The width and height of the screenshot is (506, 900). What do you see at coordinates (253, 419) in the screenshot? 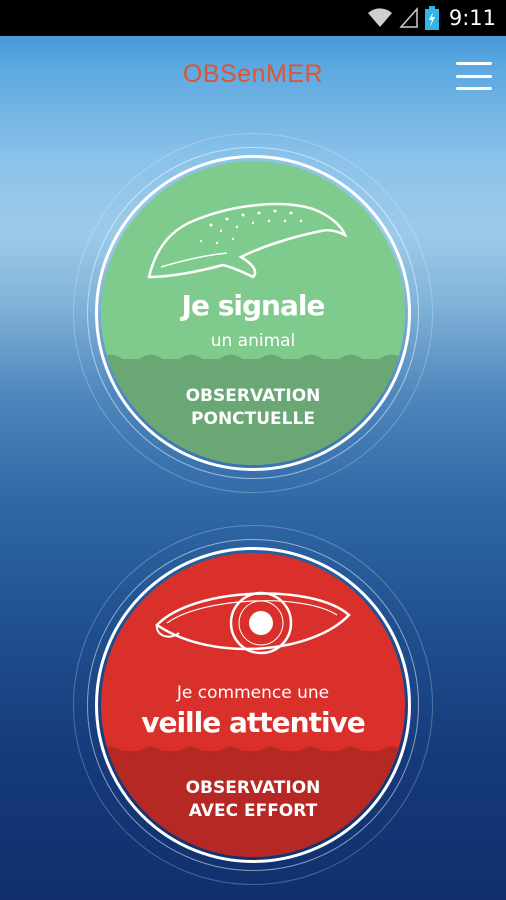
I see `band-line: PONCTUELLE` at bounding box center [253, 419].